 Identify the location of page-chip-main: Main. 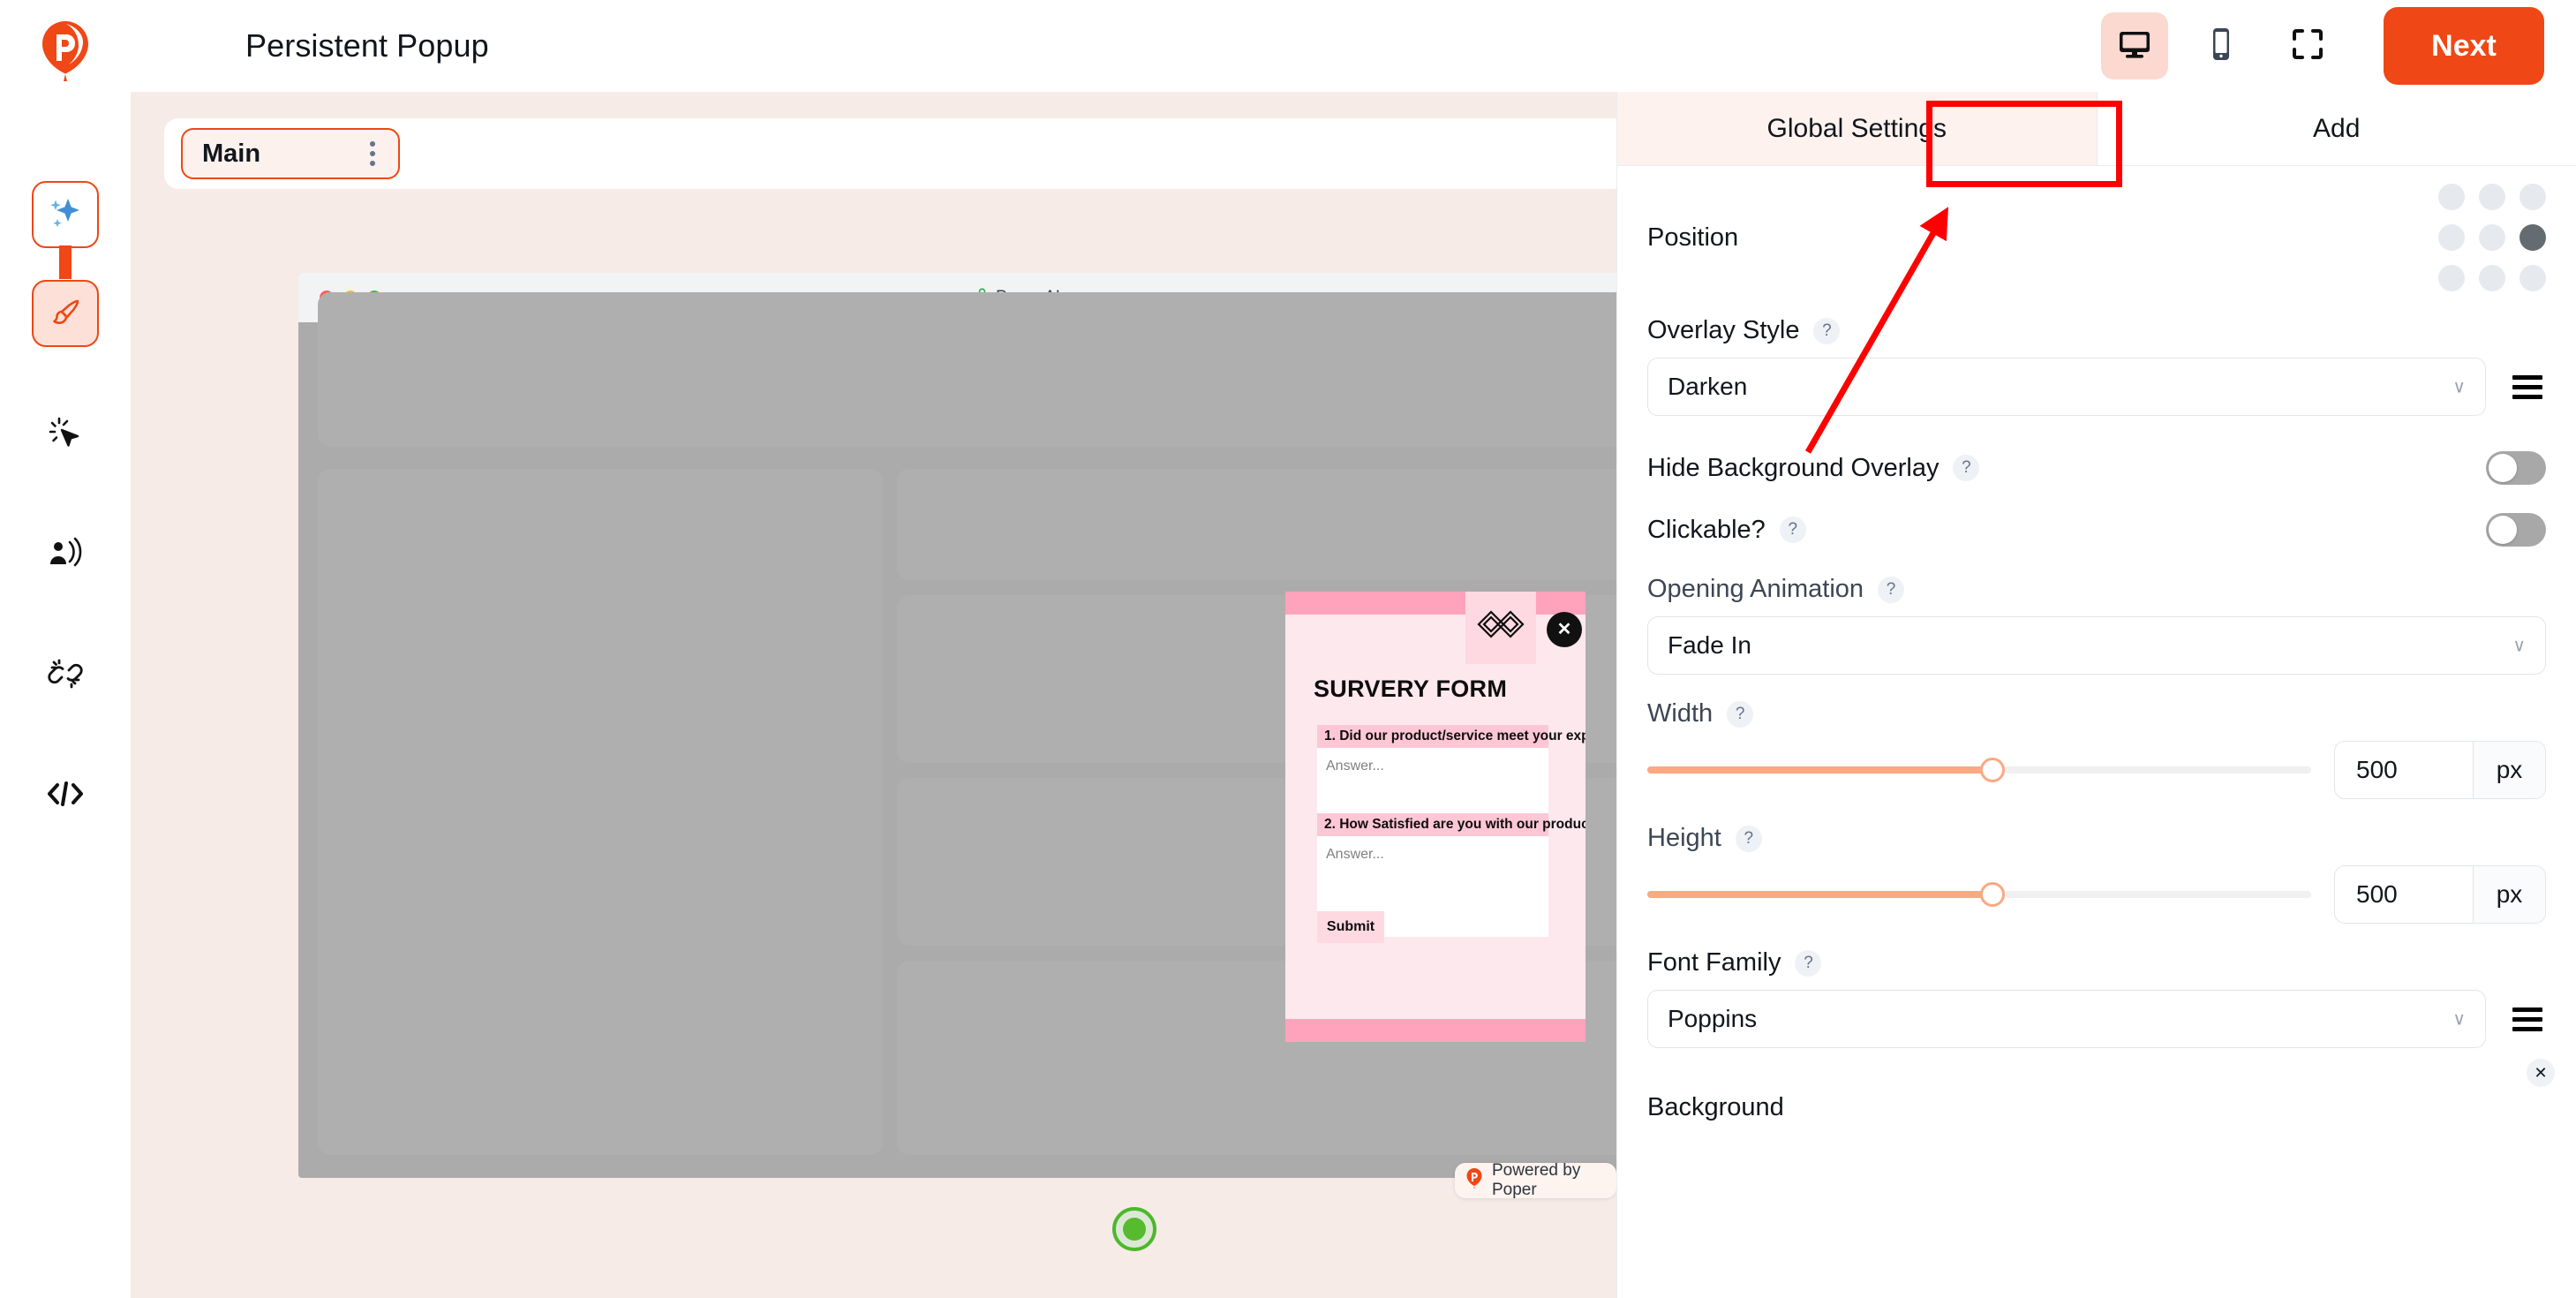
(291, 153).